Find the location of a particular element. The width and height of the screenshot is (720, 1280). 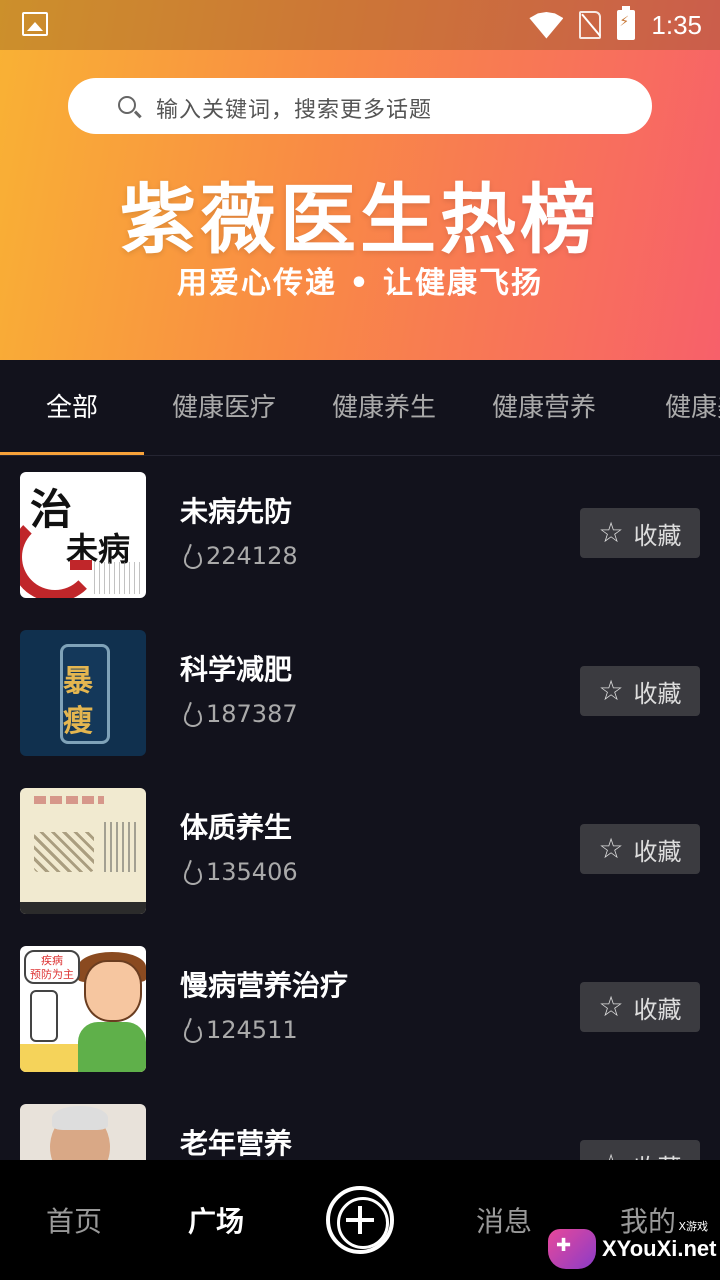

watermark-sub: X游戏 is located at coordinates (693, 1226).